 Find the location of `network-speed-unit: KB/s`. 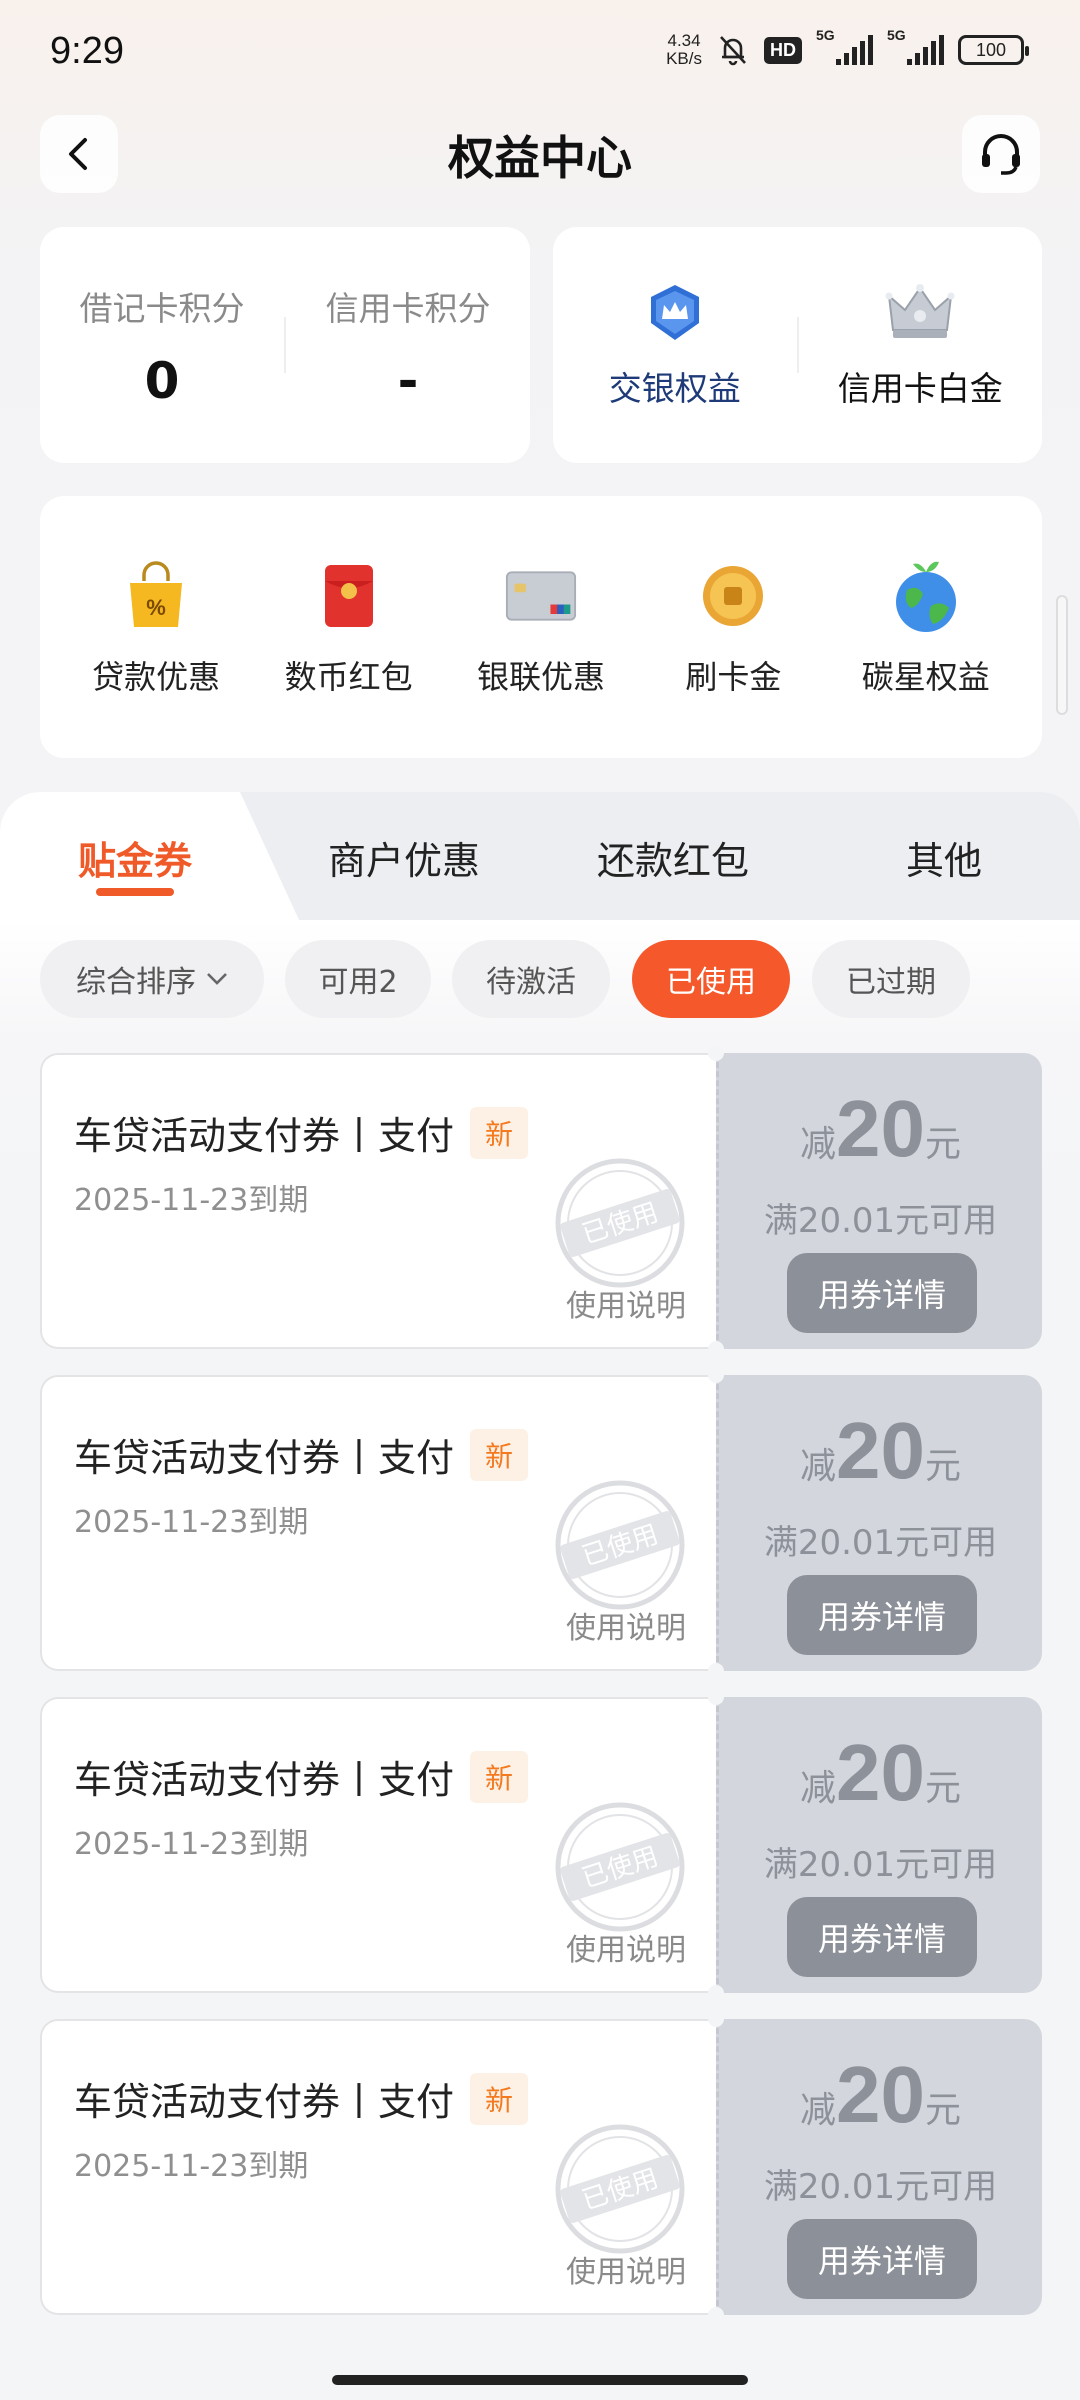

network-speed-unit: KB/s is located at coordinates (684, 58).